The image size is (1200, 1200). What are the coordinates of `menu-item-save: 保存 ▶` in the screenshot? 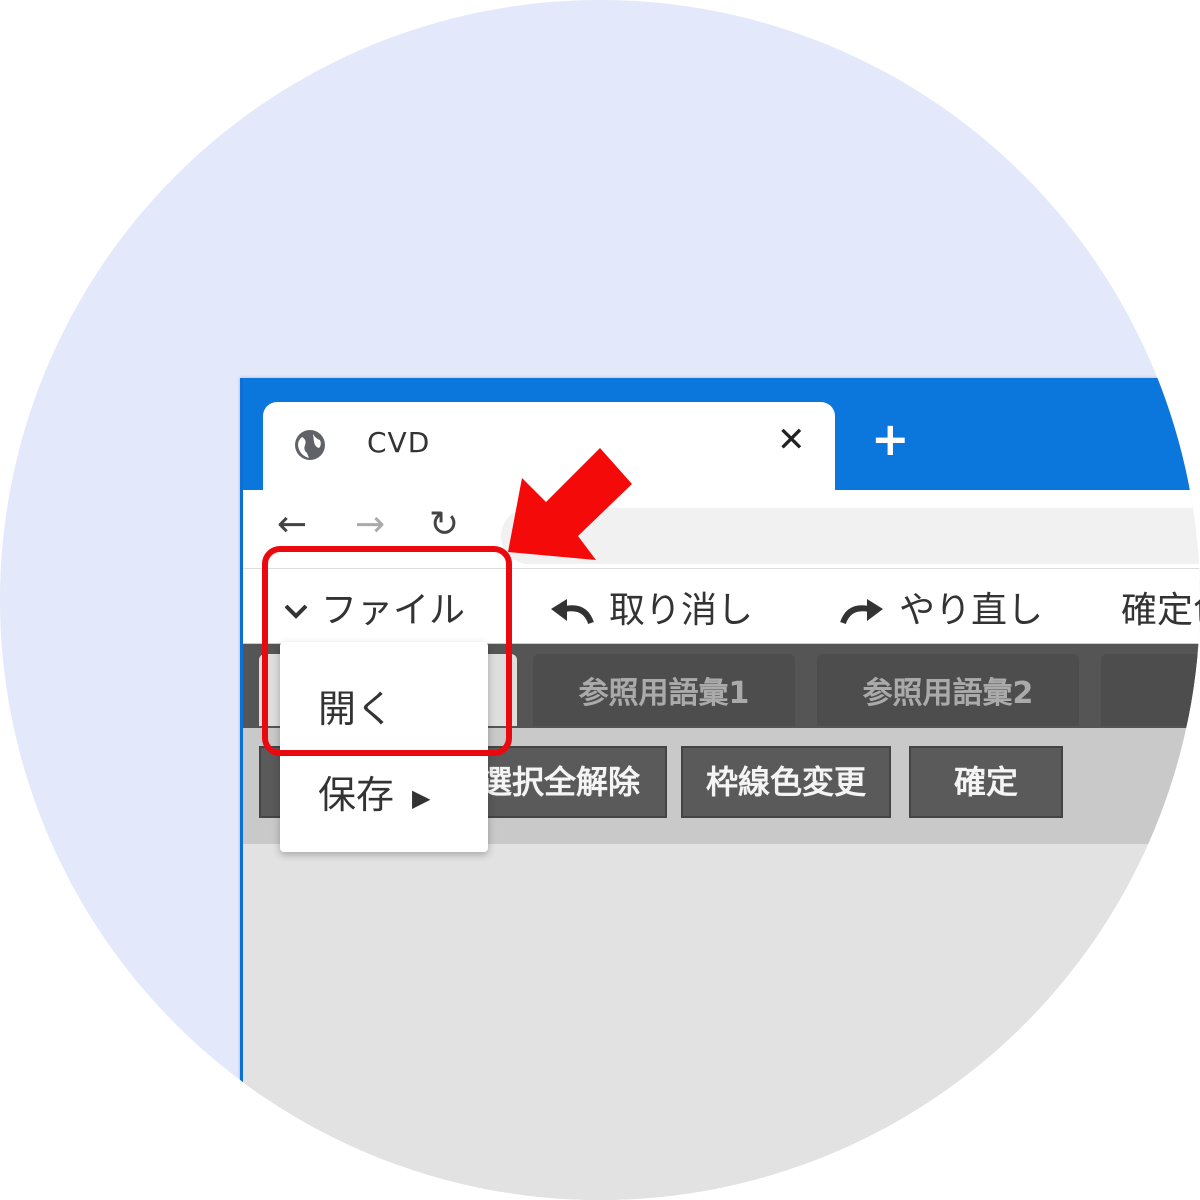 It's located at (374, 791).